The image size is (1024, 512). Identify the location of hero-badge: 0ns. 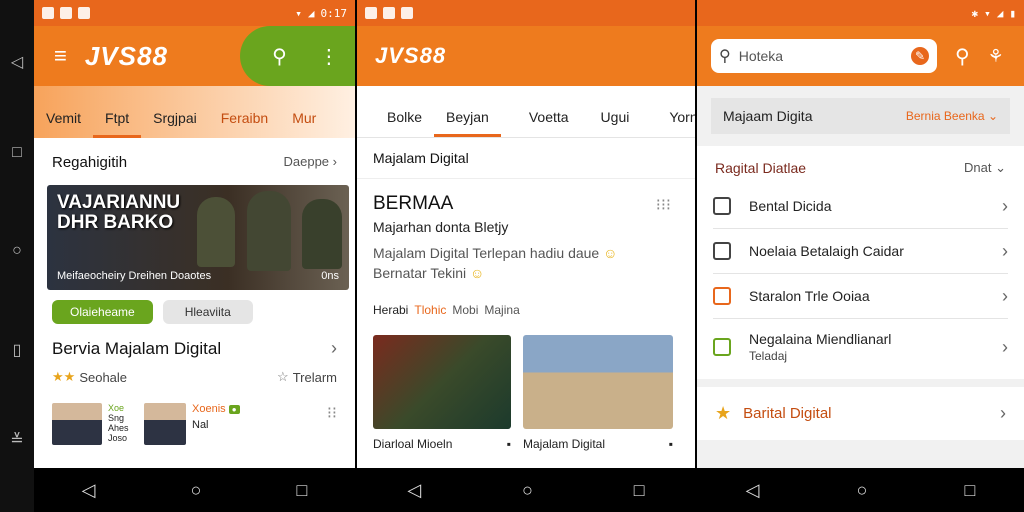
(330, 276).